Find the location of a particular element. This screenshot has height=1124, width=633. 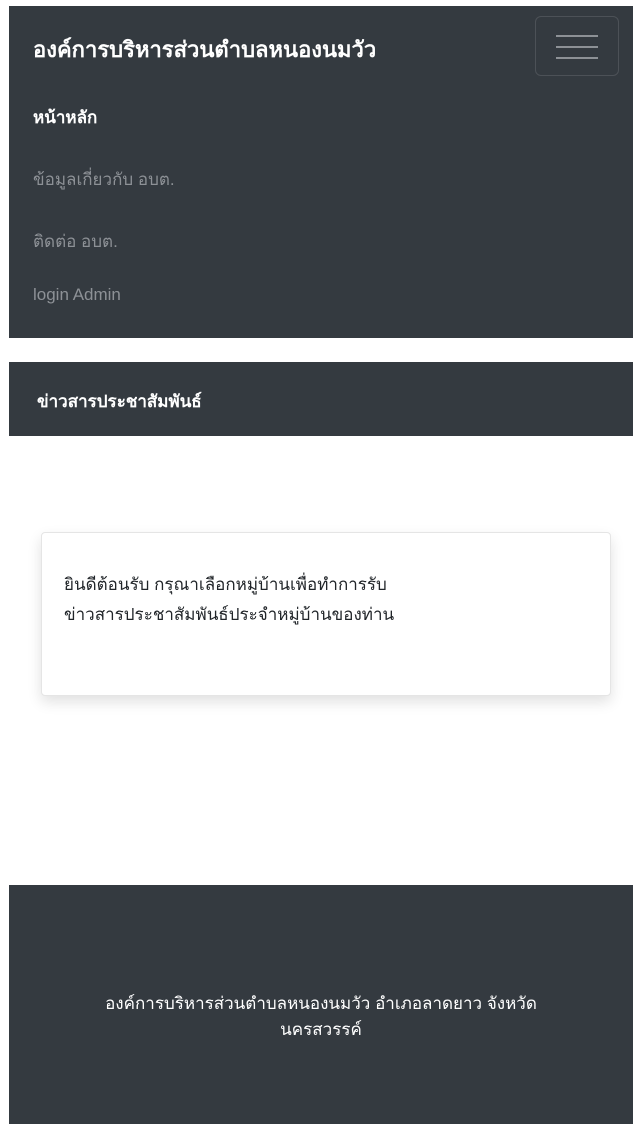

navbar-toggler-button is located at coordinates (577, 46).